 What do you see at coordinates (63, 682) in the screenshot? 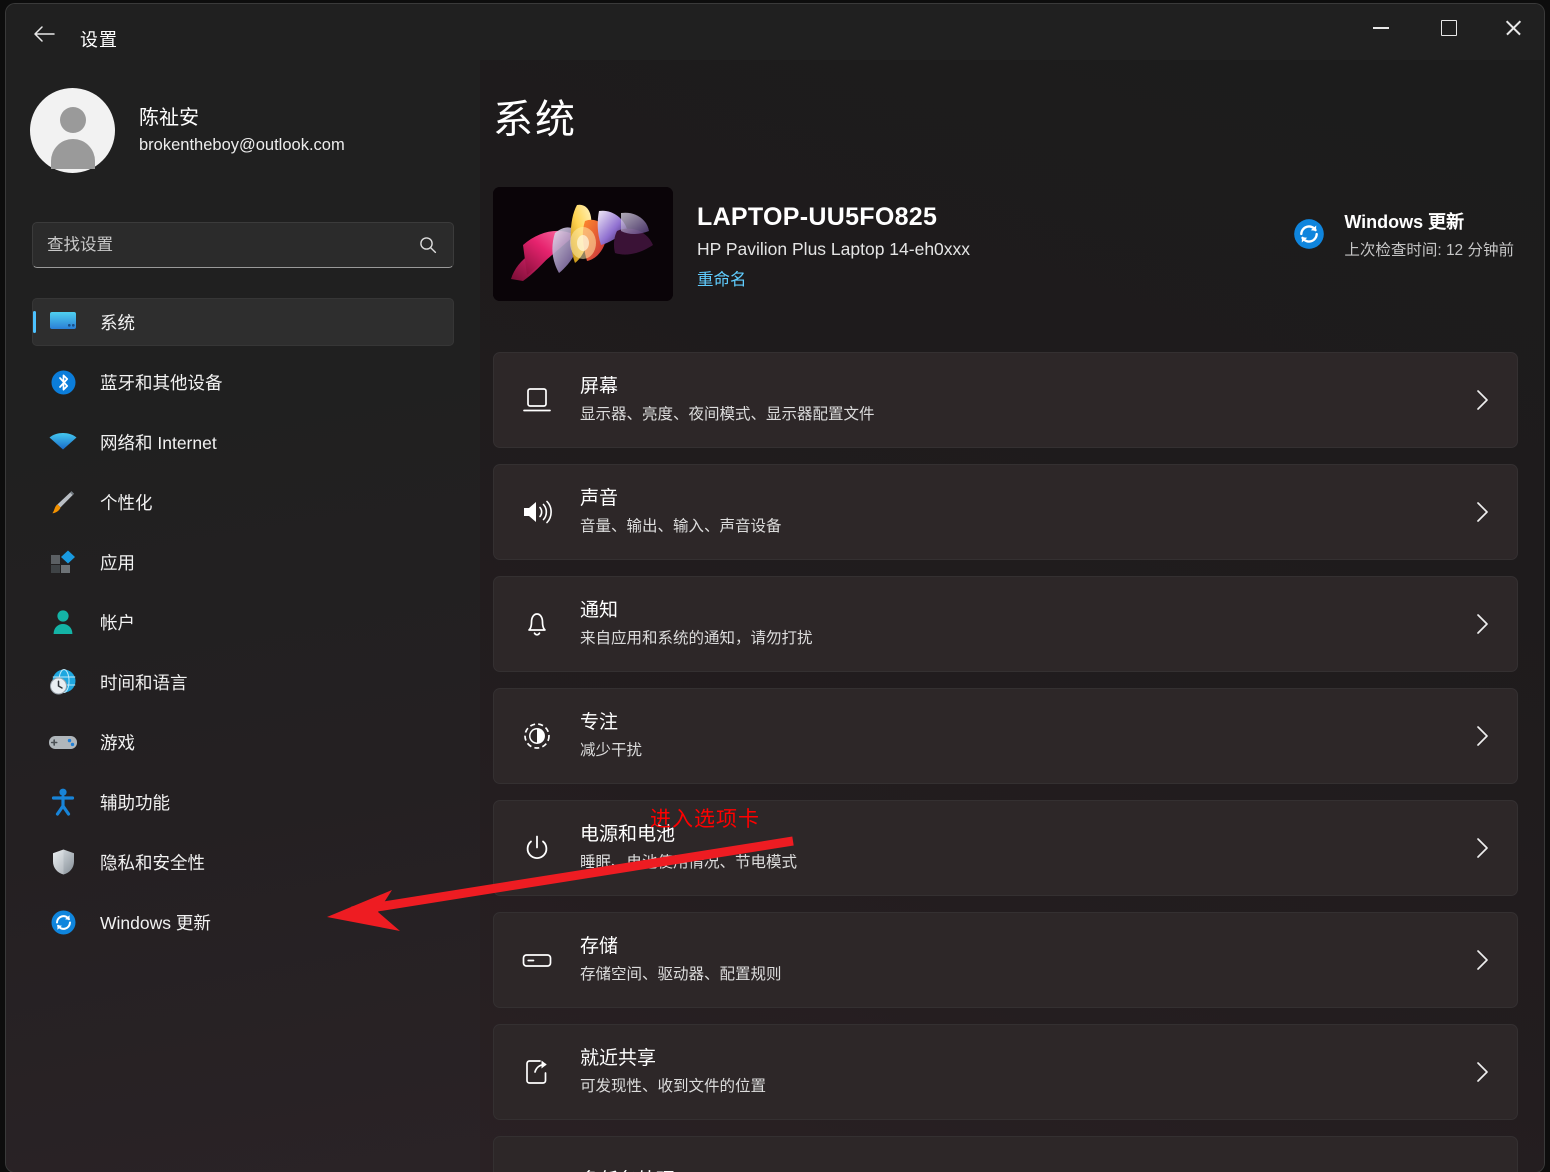
I see `time-language-icon` at bounding box center [63, 682].